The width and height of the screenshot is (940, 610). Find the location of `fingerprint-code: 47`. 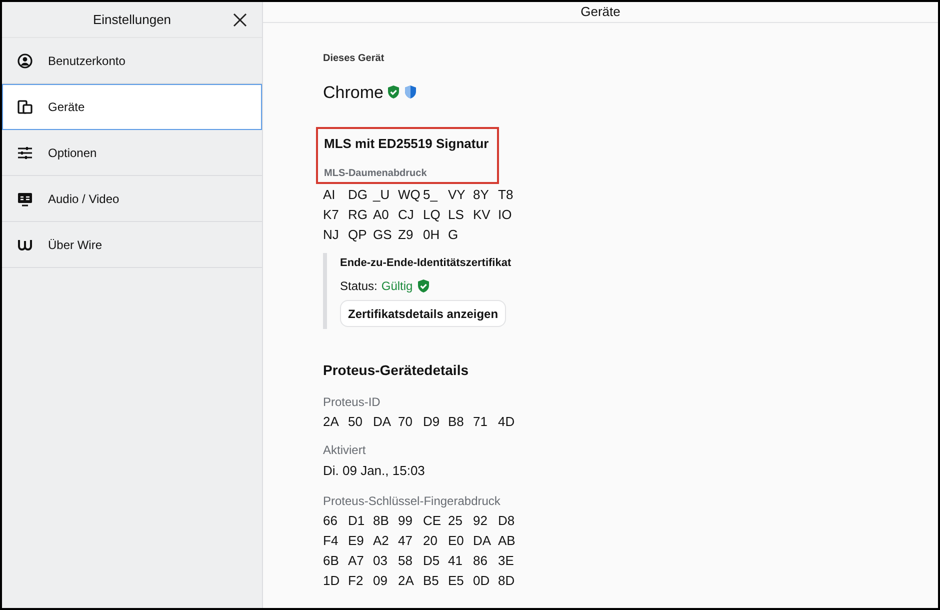

fingerprint-code: 47 is located at coordinates (406, 540).